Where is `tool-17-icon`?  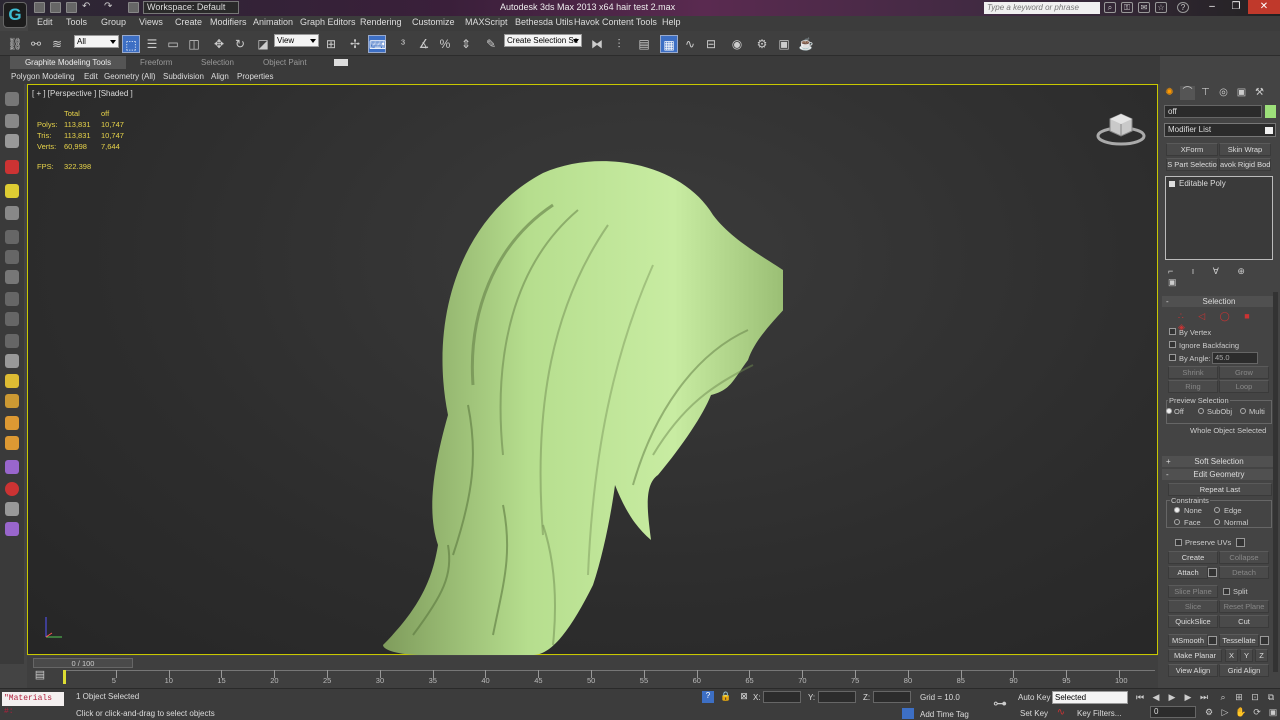 tool-17-icon is located at coordinates (12, 443).